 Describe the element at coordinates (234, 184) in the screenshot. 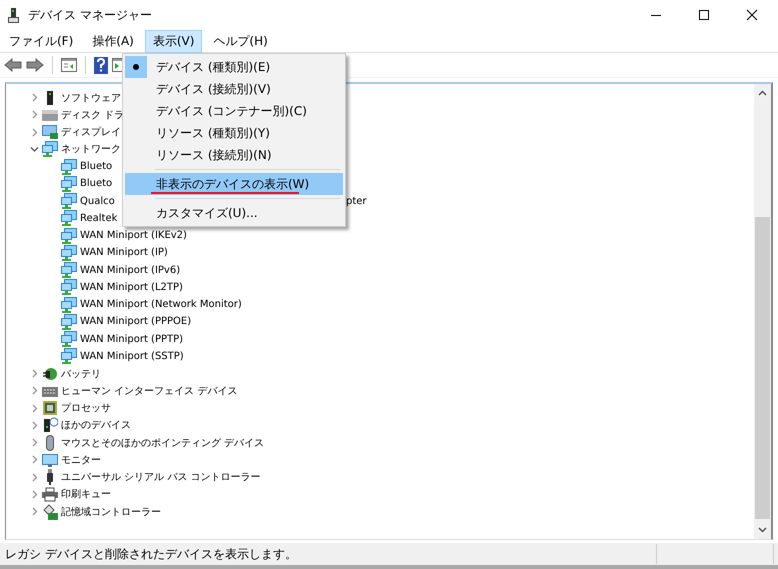

I see `menu-item: 非表示のデバイスの表示(W)` at that location.